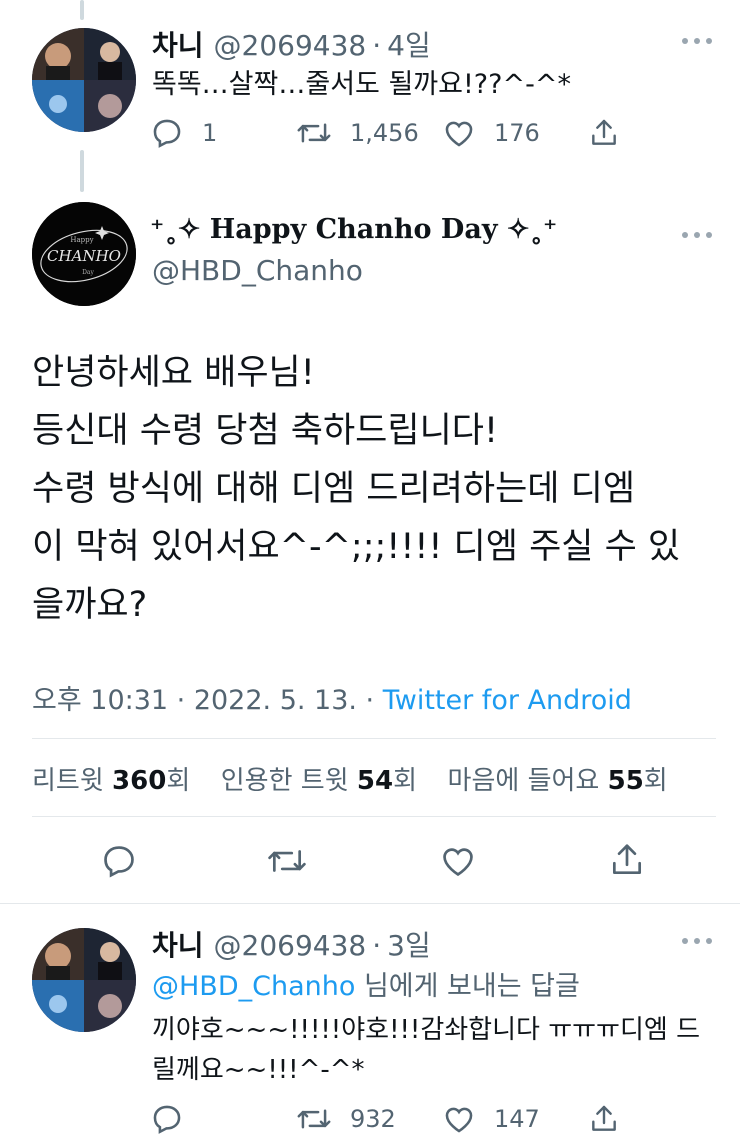  What do you see at coordinates (405, 781) in the screenshot?
I see `quotes-unit: 회` at bounding box center [405, 781].